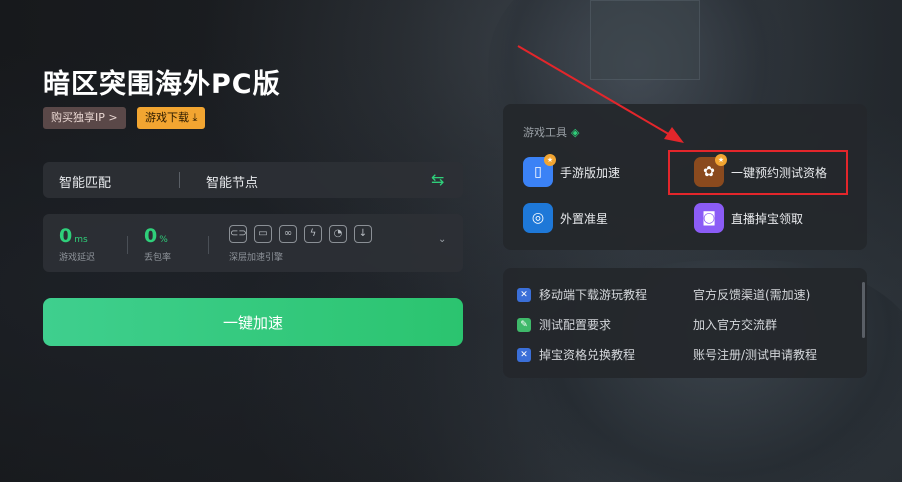 This screenshot has width=902, height=482. I want to click on link-feedback: 官方反馈渠道(需加速), so click(751, 294).